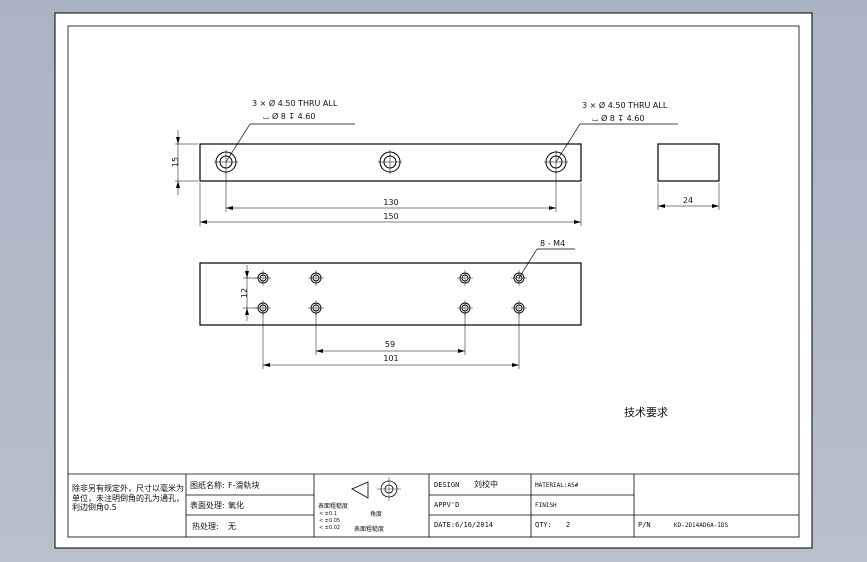 This screenshot has height=562, width=867. What do you see at coordinates (376, 514) in the screenshot?
I see `flatness-label: 角度` at bounding box center [376, 514].